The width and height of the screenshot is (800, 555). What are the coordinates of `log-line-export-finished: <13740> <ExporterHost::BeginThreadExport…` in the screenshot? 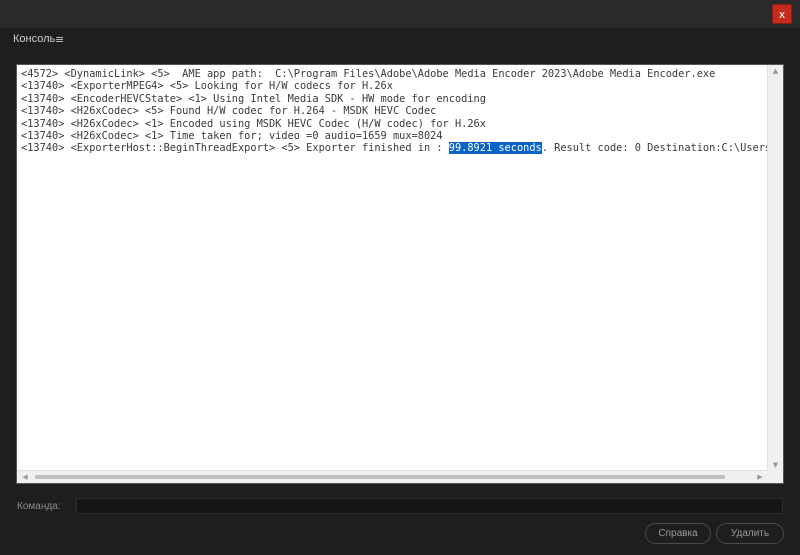 It's located at (394, 148).